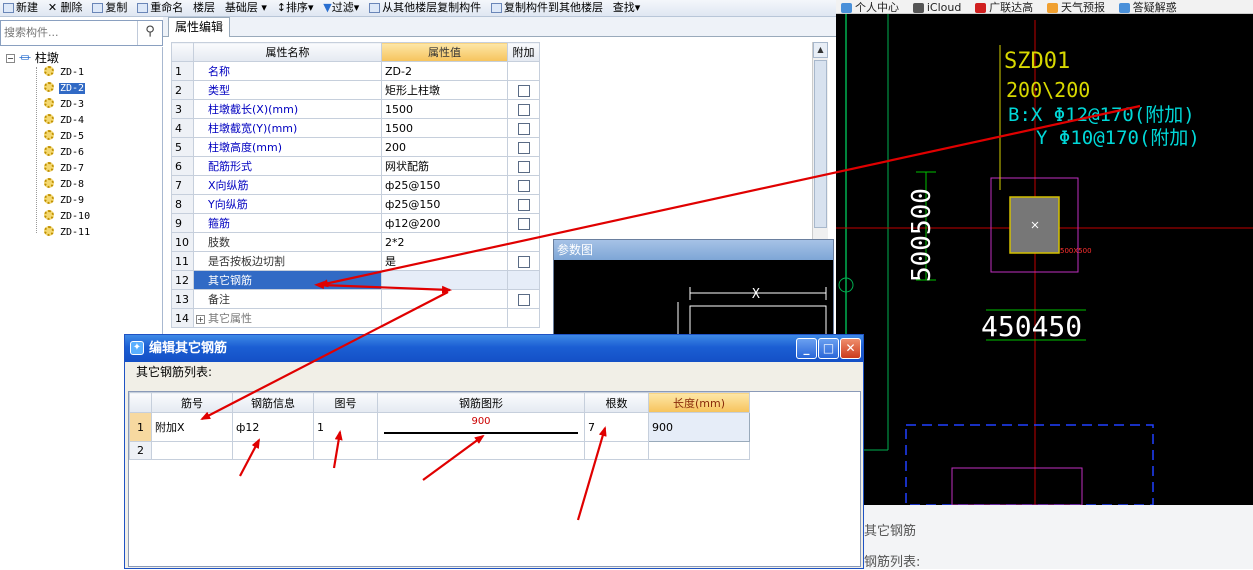  I want to click on filter-icon: ▼, so click(327, 7).